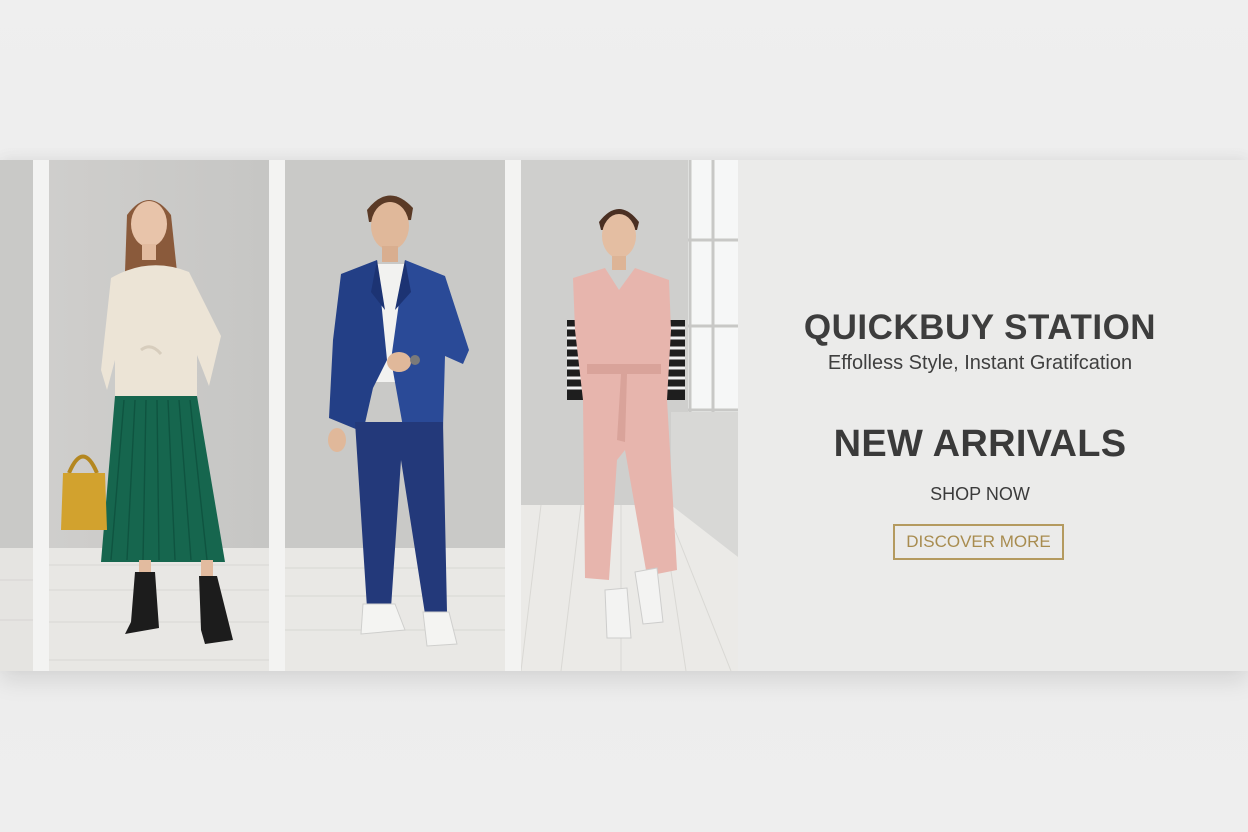  I want to click on brand-name: QUICKBUY STATION, so click(980, 327).